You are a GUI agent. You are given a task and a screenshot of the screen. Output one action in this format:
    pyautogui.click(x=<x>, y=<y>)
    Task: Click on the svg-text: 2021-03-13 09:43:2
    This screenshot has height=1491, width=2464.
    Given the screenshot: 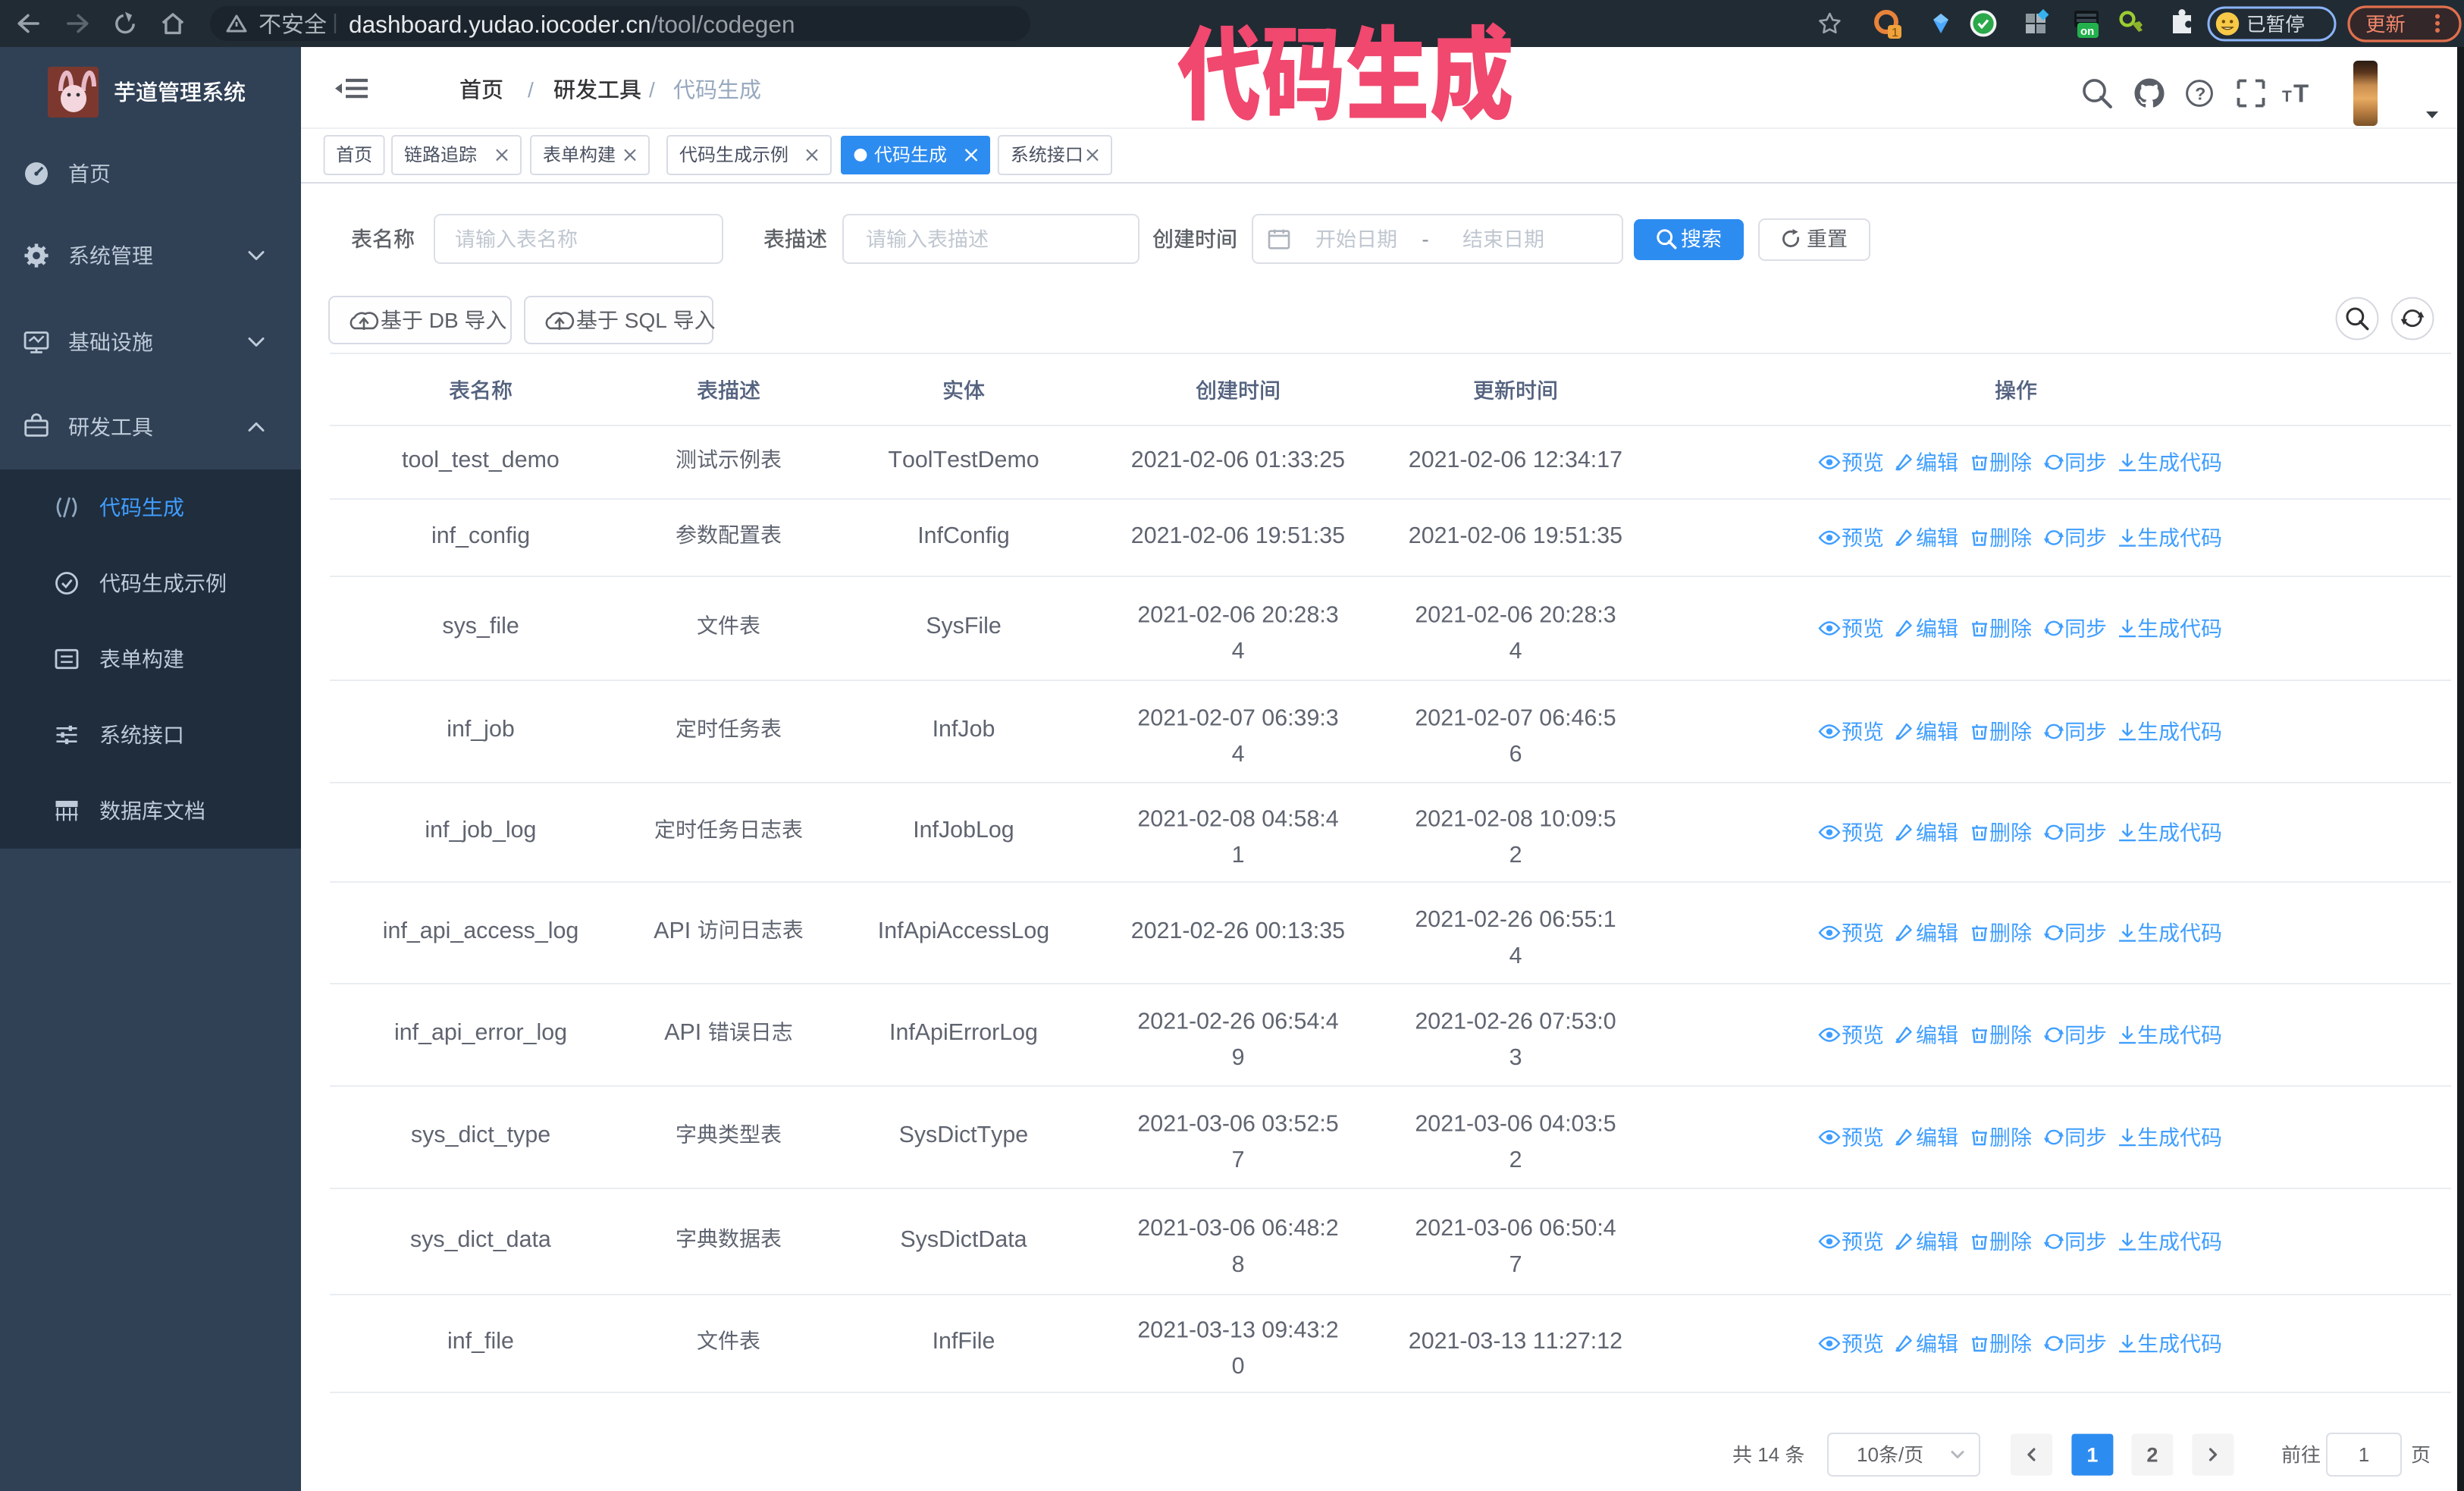 What is the action you would take?
    pyautogui.click(x=1238, y=1330)
    